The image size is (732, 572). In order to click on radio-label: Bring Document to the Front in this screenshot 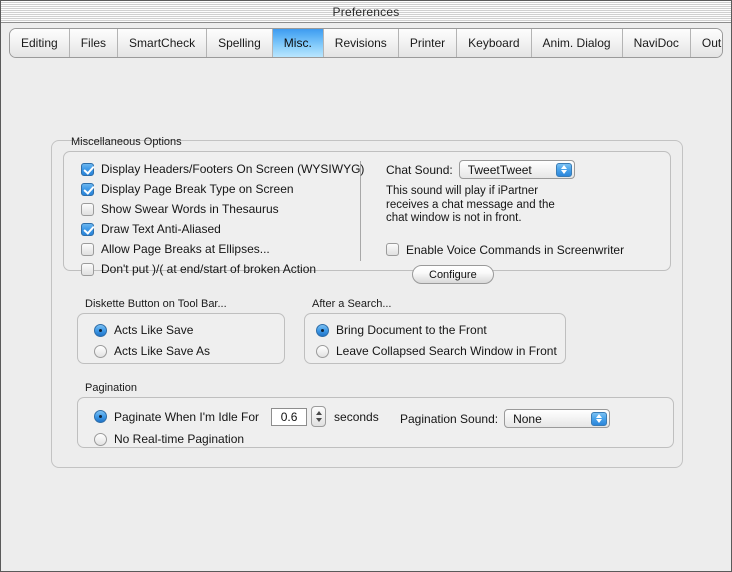, I will do `click(411, 330)`.